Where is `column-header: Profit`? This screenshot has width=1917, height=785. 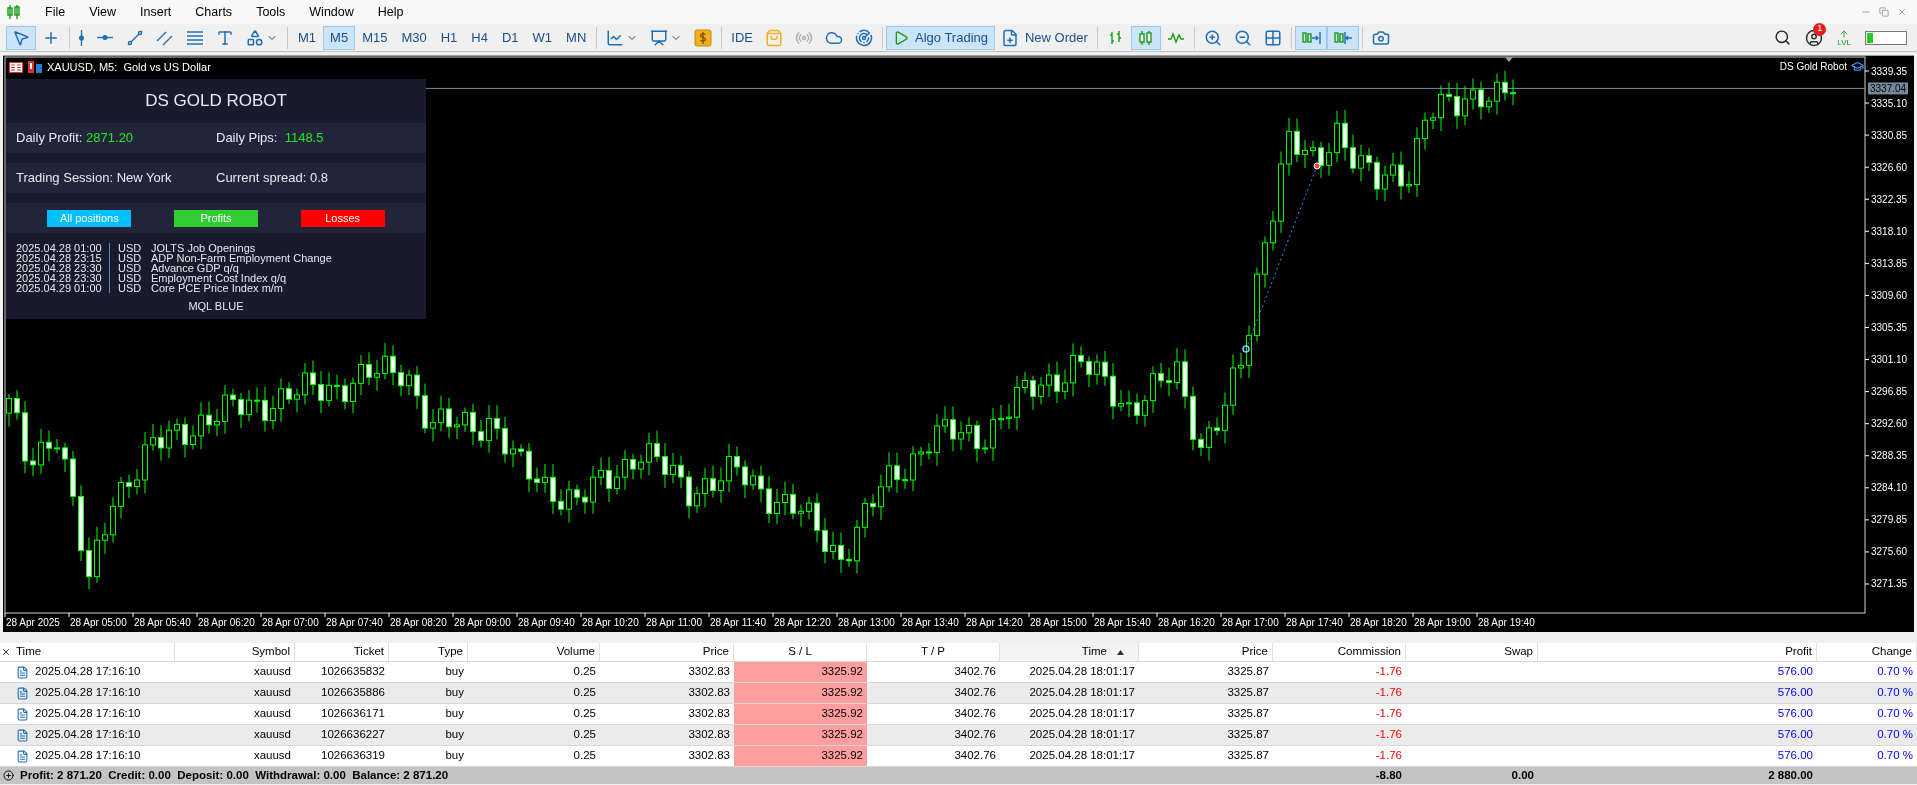
column-header: Profit is located at coordinates (1677, 652).